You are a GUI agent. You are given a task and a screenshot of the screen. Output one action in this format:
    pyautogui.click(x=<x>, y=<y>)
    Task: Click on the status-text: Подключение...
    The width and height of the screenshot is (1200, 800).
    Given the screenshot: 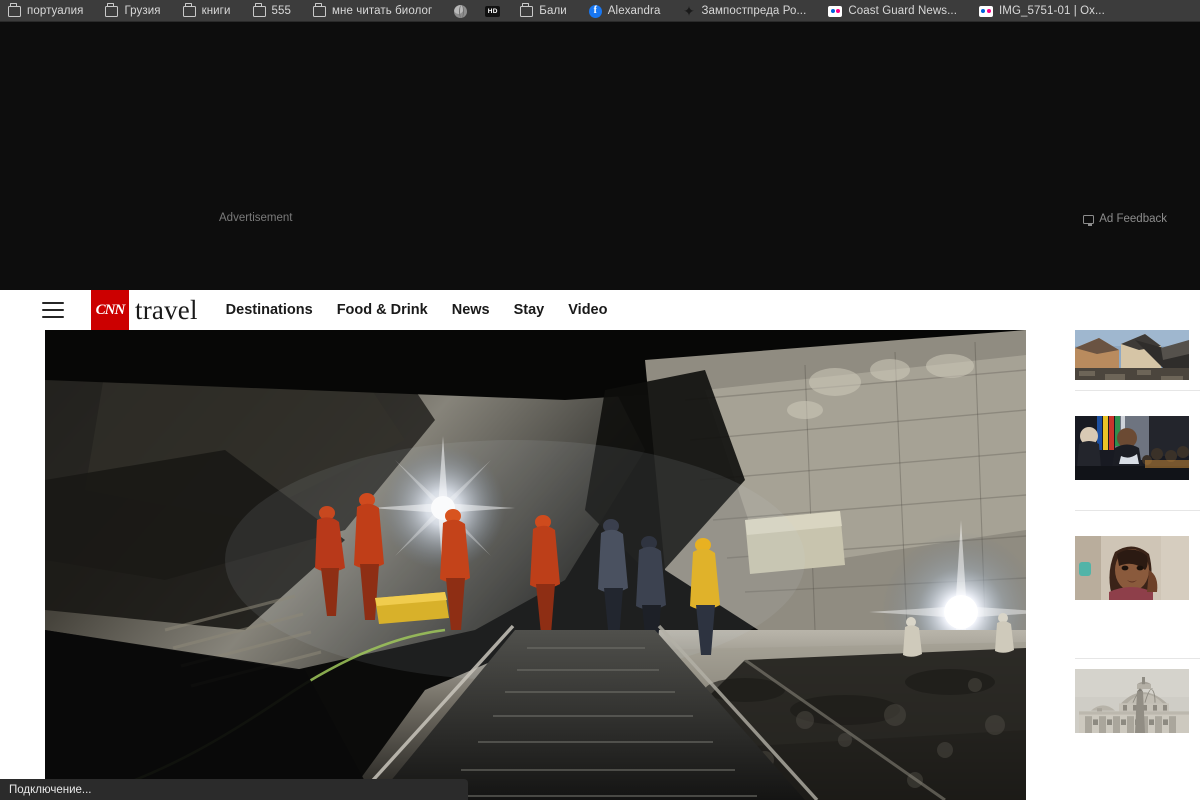 What is the action you would take?
    pyautogui.click(x=50, y=789)
    